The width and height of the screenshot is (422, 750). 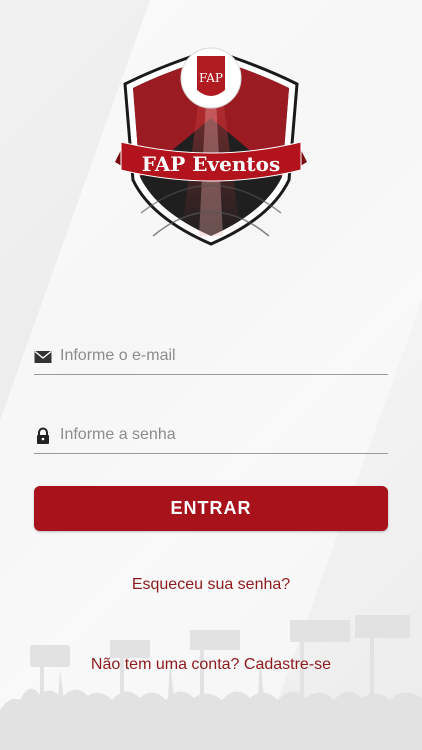 I want to click on password-field, so click(x=211, y=436).